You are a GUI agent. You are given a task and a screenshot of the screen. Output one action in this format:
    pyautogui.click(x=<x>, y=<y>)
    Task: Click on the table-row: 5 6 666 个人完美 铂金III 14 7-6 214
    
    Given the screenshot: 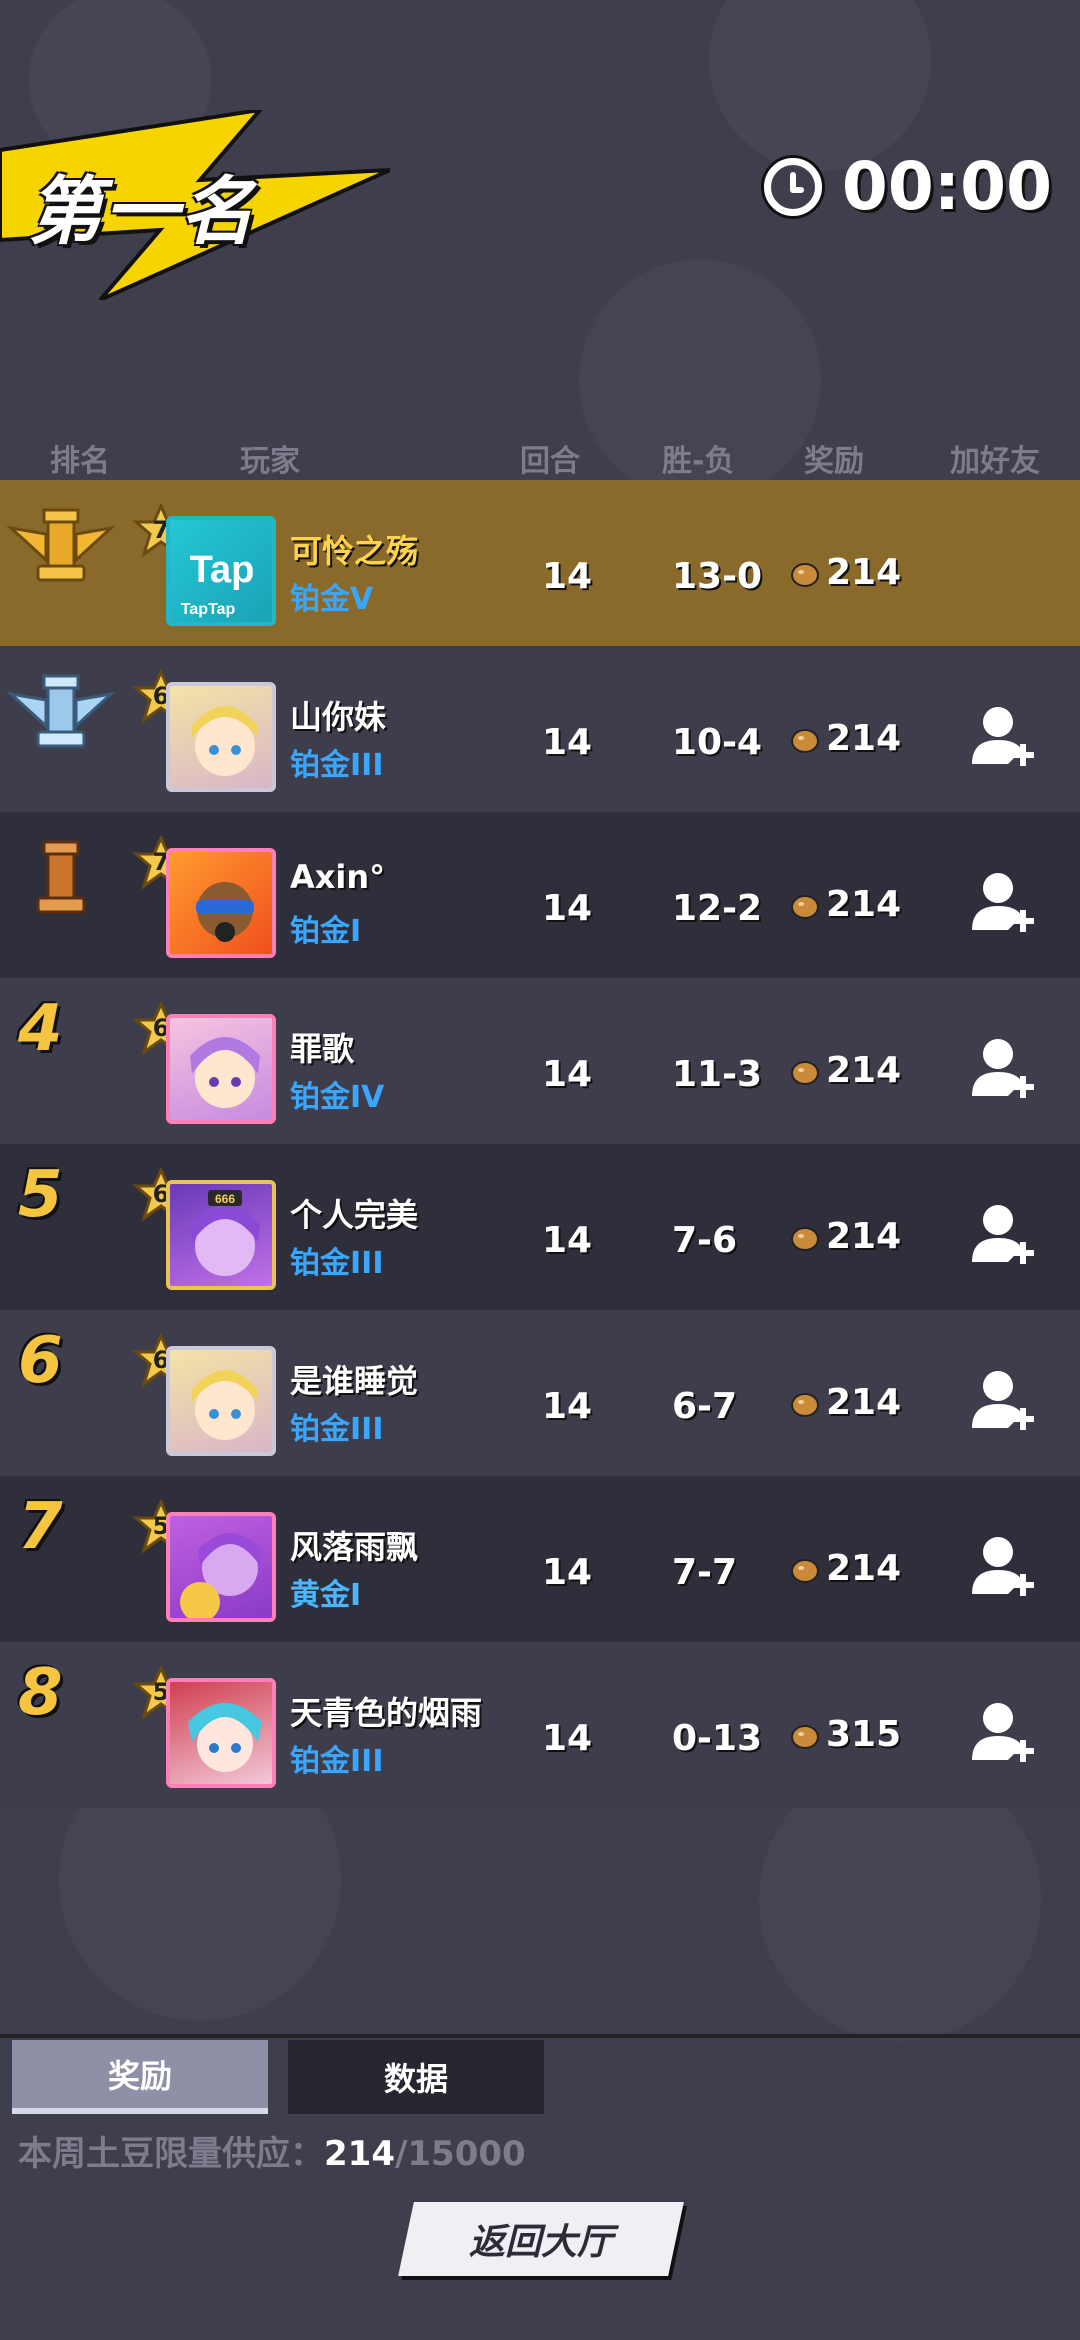 What is the action you would take?
    pyautogui.click(x=540, y=1227)
    